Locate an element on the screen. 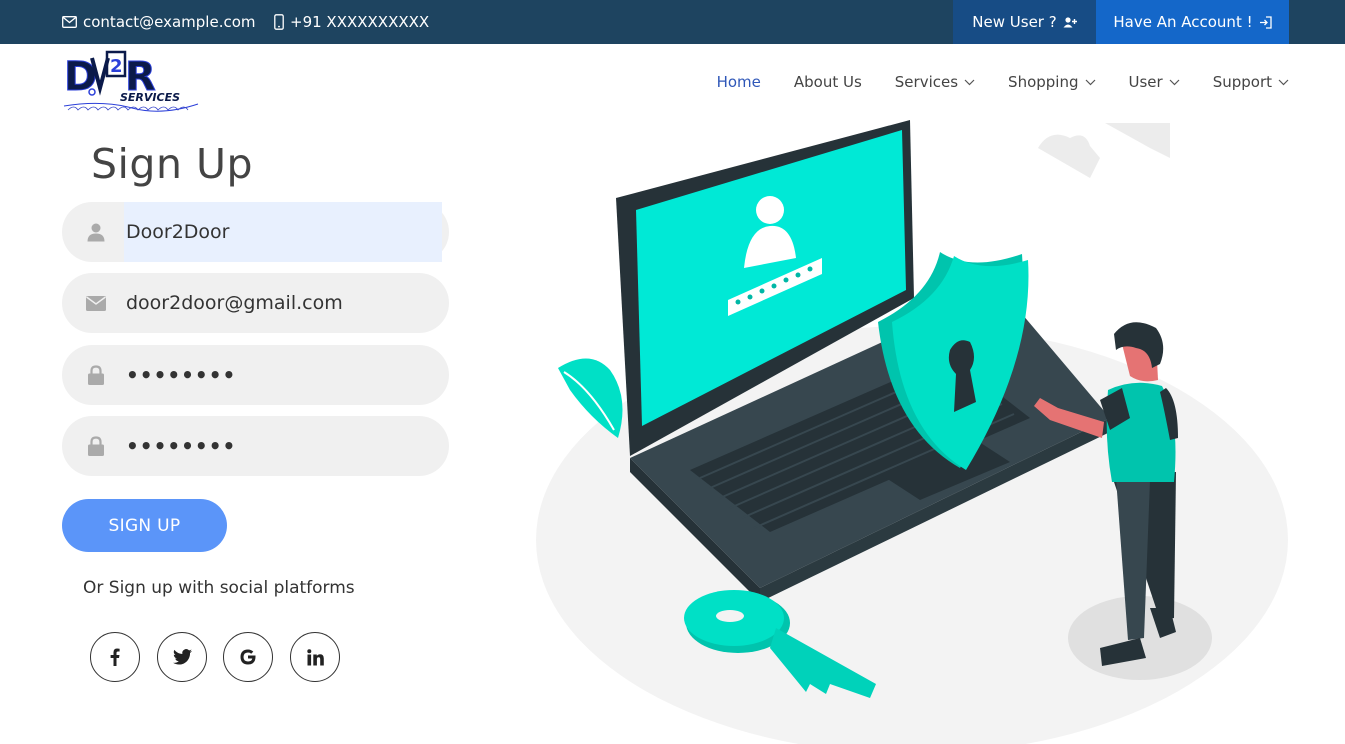  nav-user: User is located at coordinates (1154, 82).